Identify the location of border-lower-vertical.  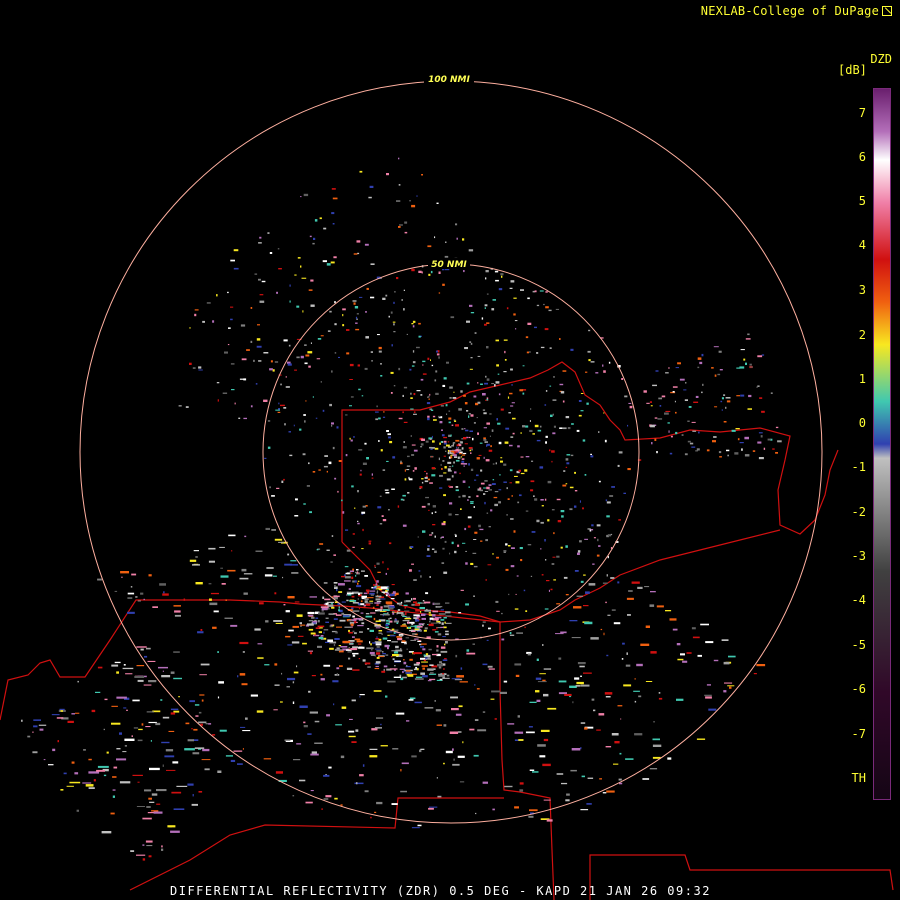
(527, 761).